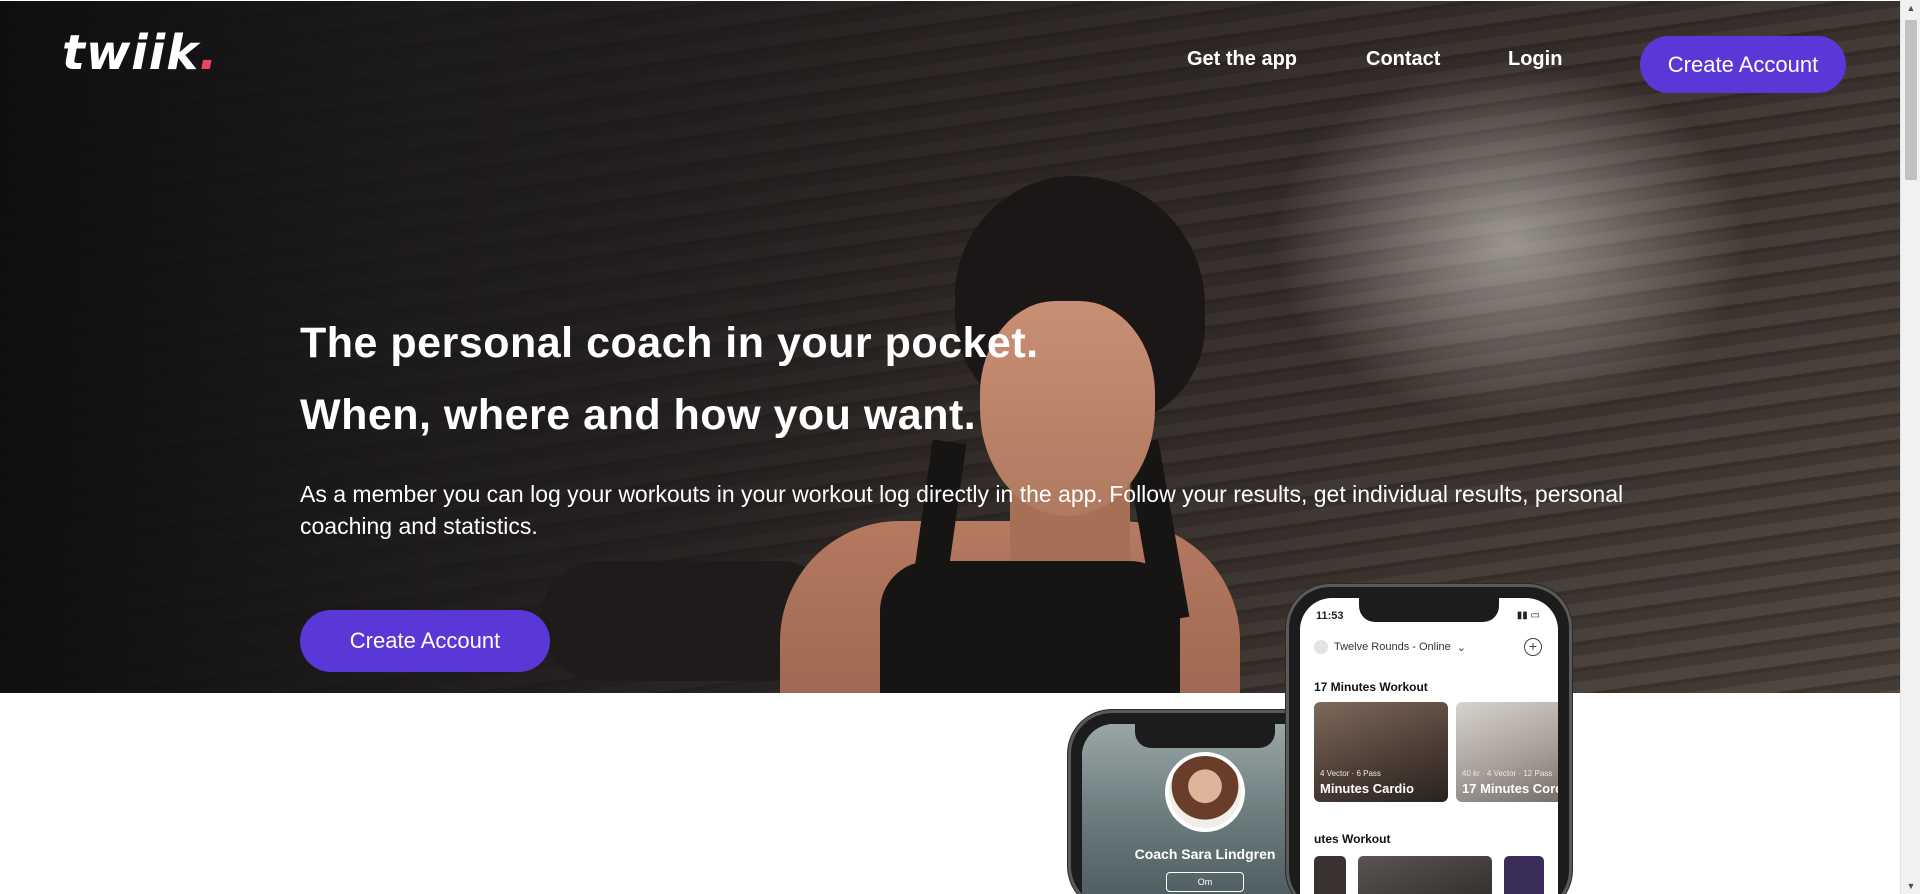 The height and width of the screenshot is (894, 1920). I want to click on studio-selector: Twelve Rounds - Online ⌄, so click(1390, 647).